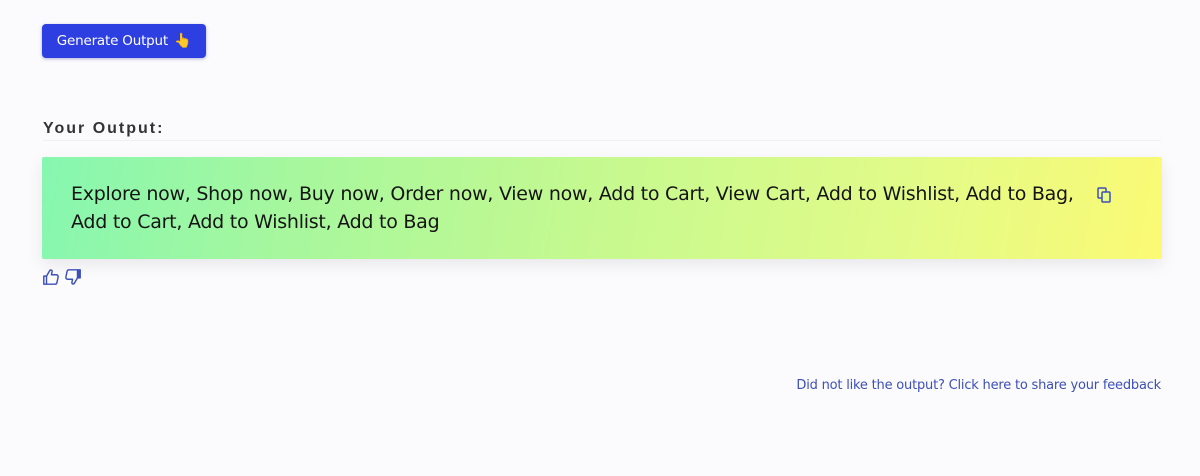  I want to click on thumbs-up-icon, so click(51, 277).